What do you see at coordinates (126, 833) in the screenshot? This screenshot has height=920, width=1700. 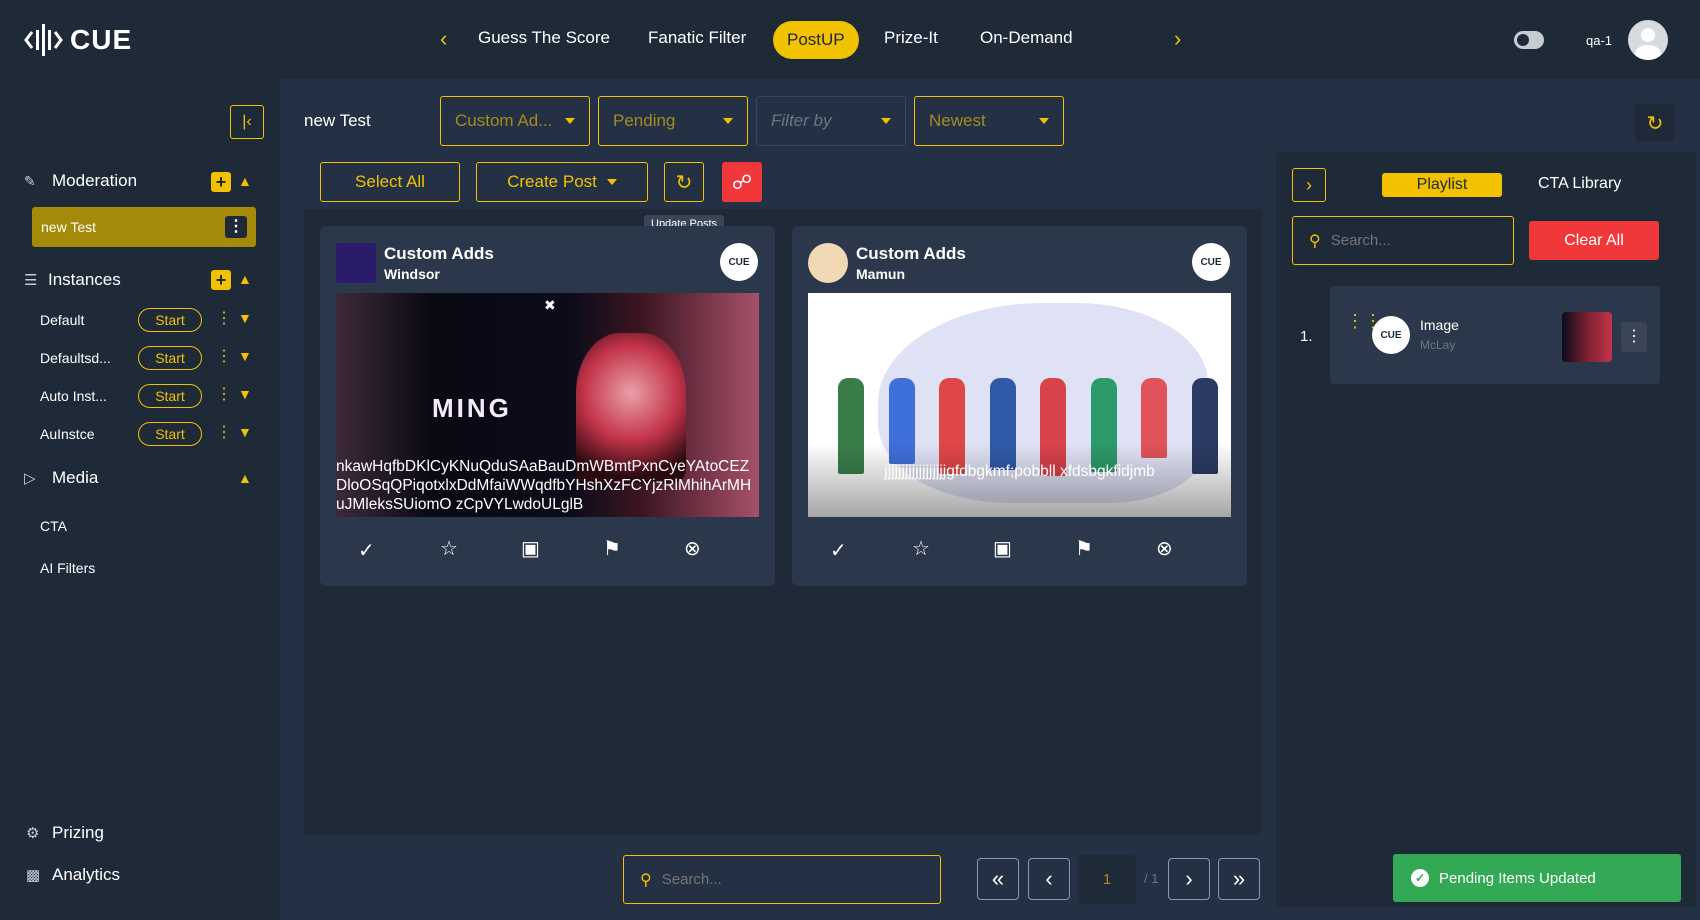 I see `sidebar-item-prizing: ⚙ Prizing` at bounding box center [126, 833].